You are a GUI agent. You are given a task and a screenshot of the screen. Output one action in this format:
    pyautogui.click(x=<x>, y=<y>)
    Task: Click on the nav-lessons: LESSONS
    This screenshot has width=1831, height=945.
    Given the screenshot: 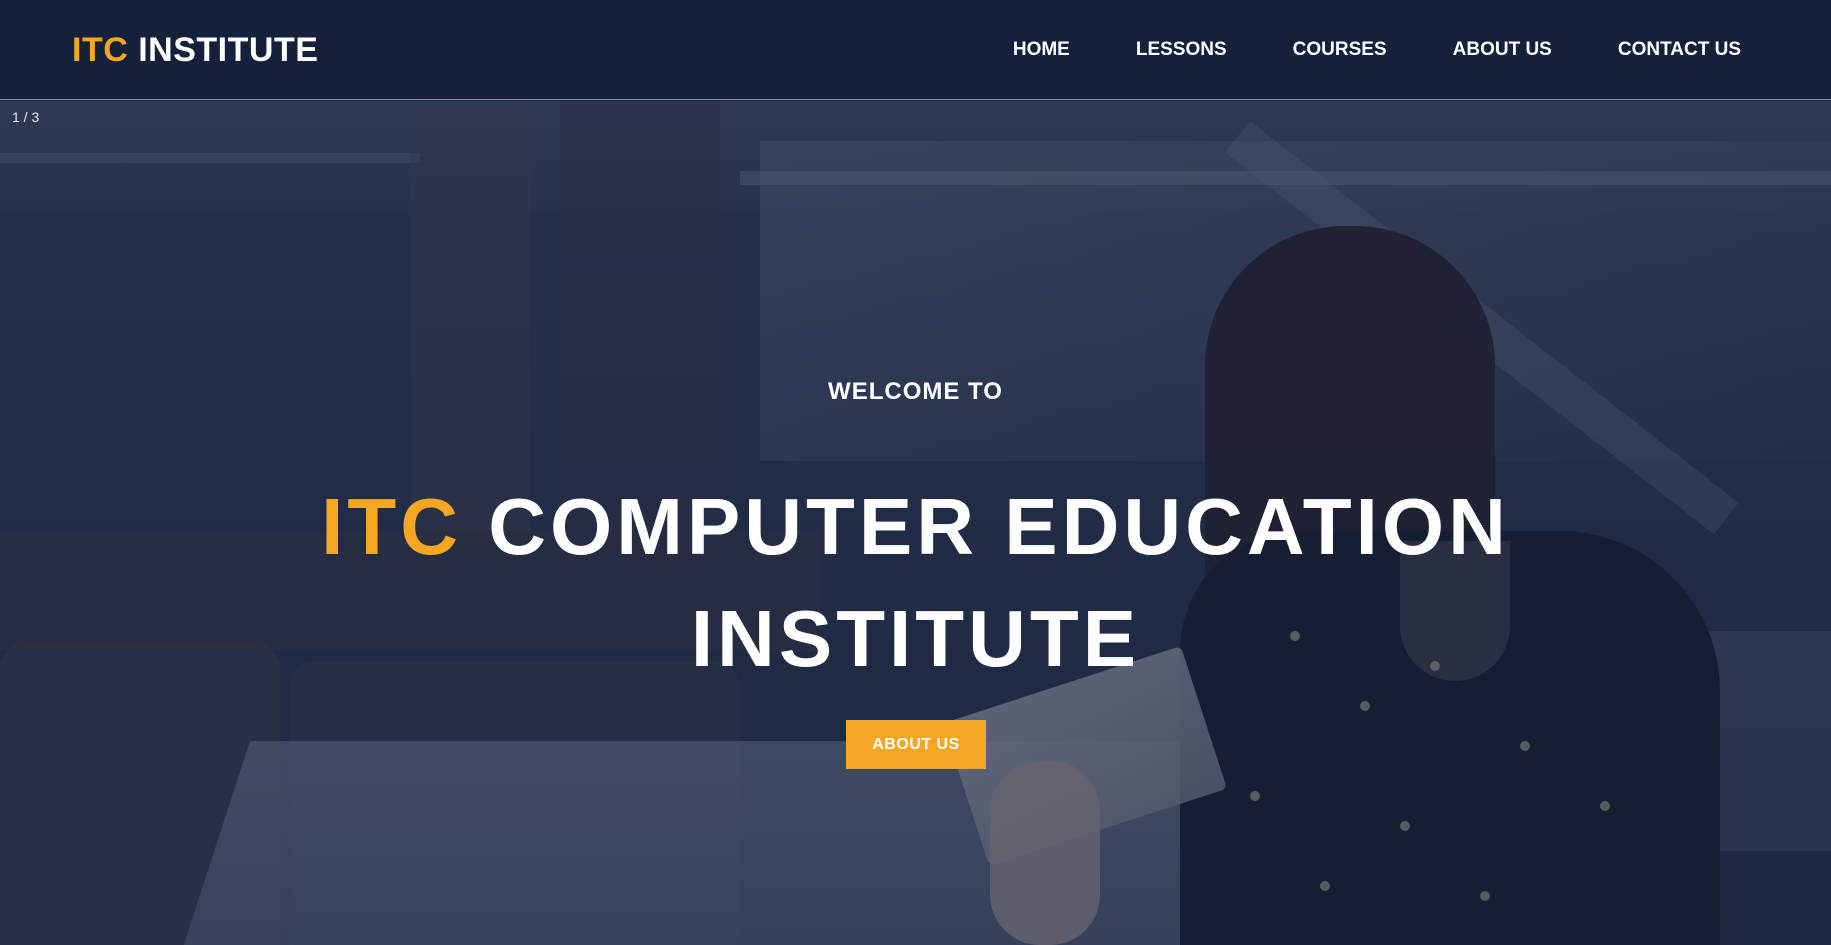 What is the action you would take?
    pyautogui.click(x=1181, y=50)
    